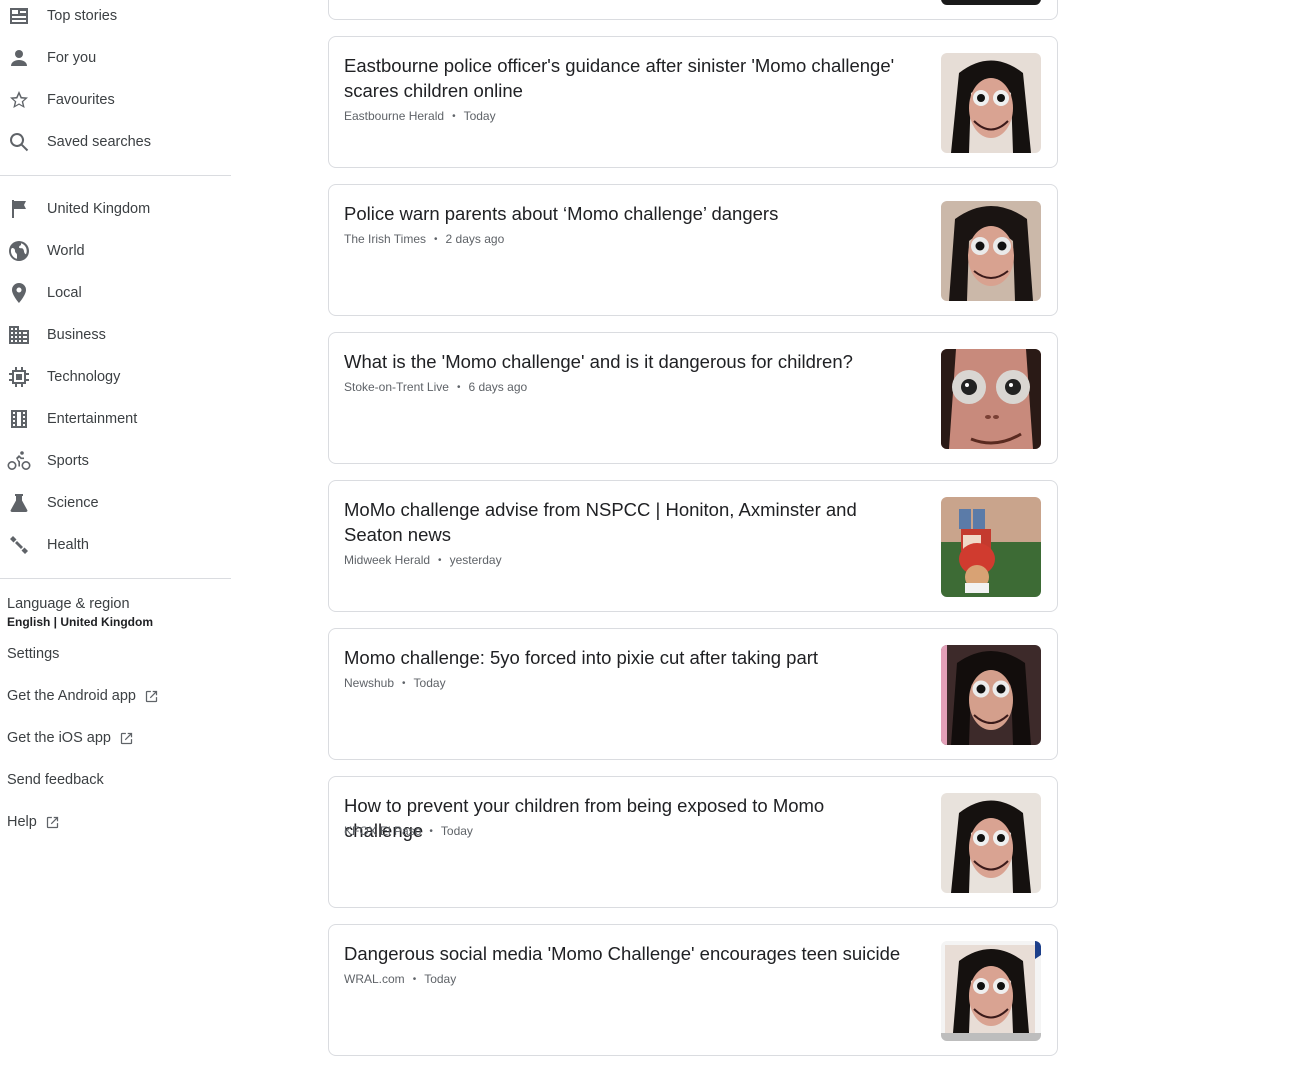 The image size is (1293, 1066). I want to click on person-icon, so click(19, 58).